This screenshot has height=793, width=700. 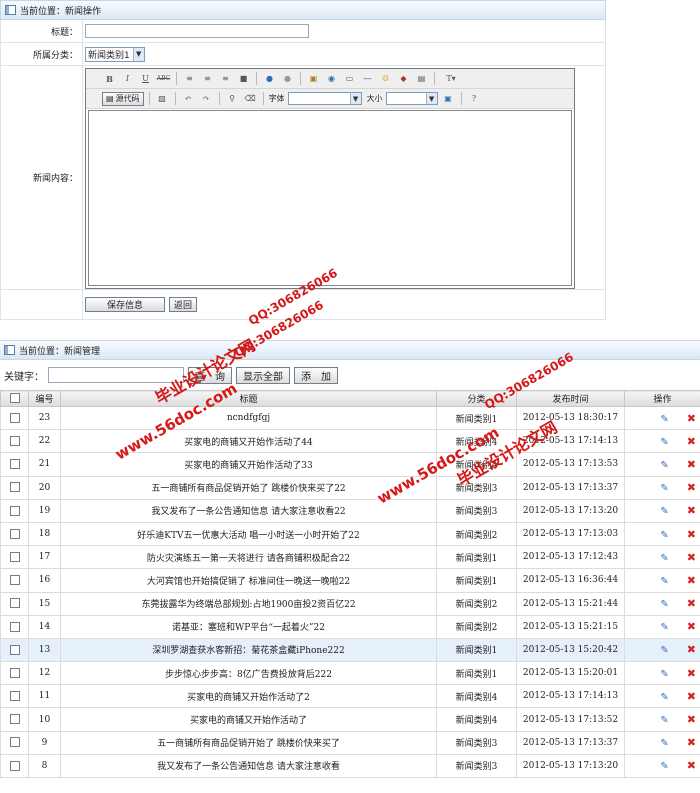 I want to click on editor-toolbar-2: ▤ 源代码 ▧ ↶ ↷ ⚲ ⌫ 字体 ▼ 大小 ▼ ▣ ?, so click(x=330, y=99).